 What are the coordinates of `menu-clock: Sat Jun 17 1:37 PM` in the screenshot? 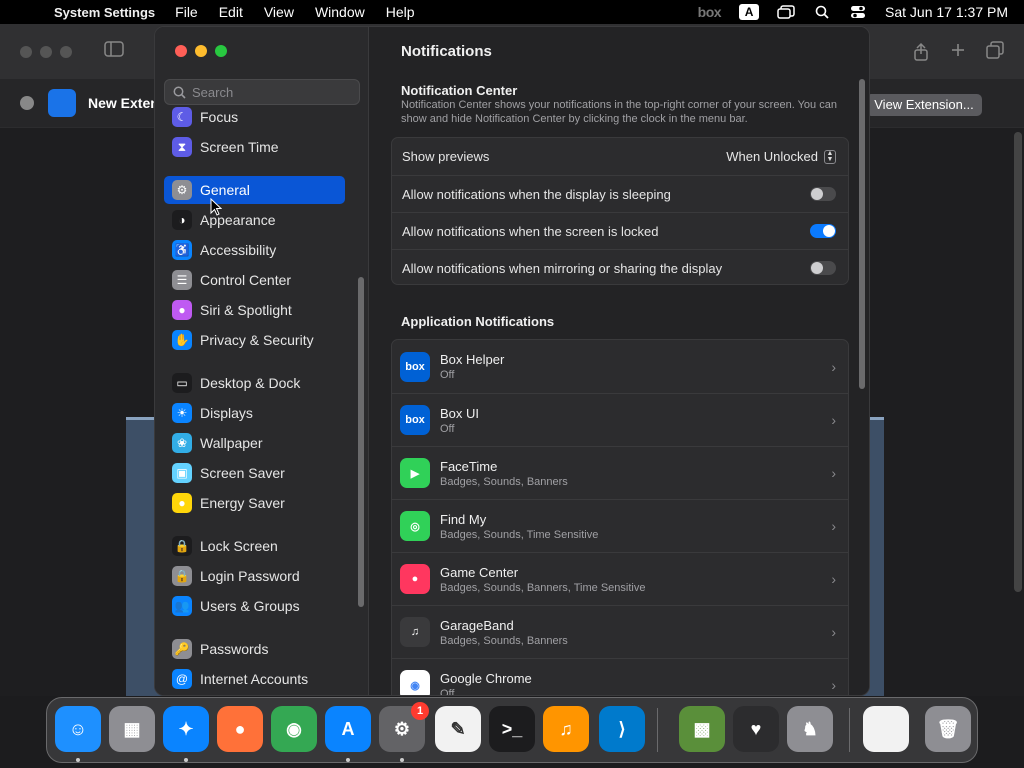 It's located at (946, 12).